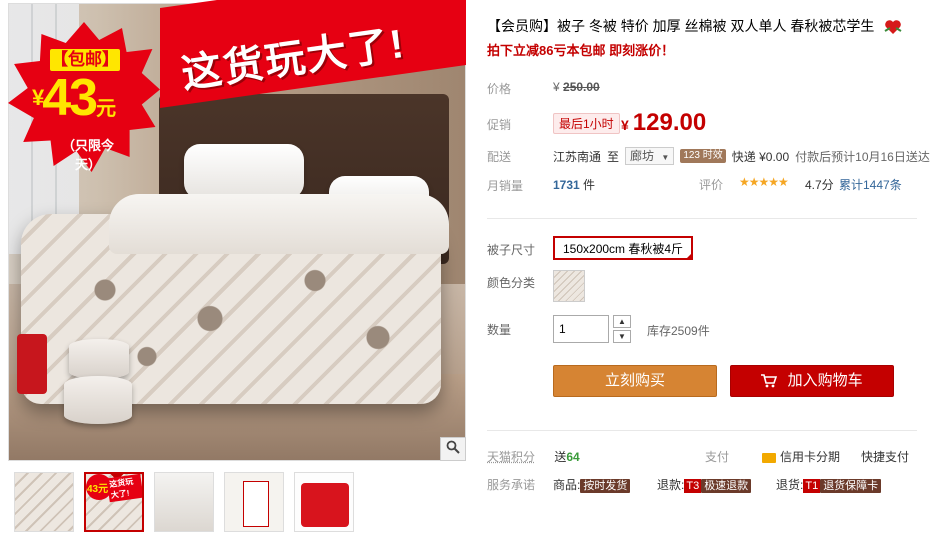 The height and width of the screenshot is (538, 930). I want to click on return-prefix: T1, so click(812, 486).